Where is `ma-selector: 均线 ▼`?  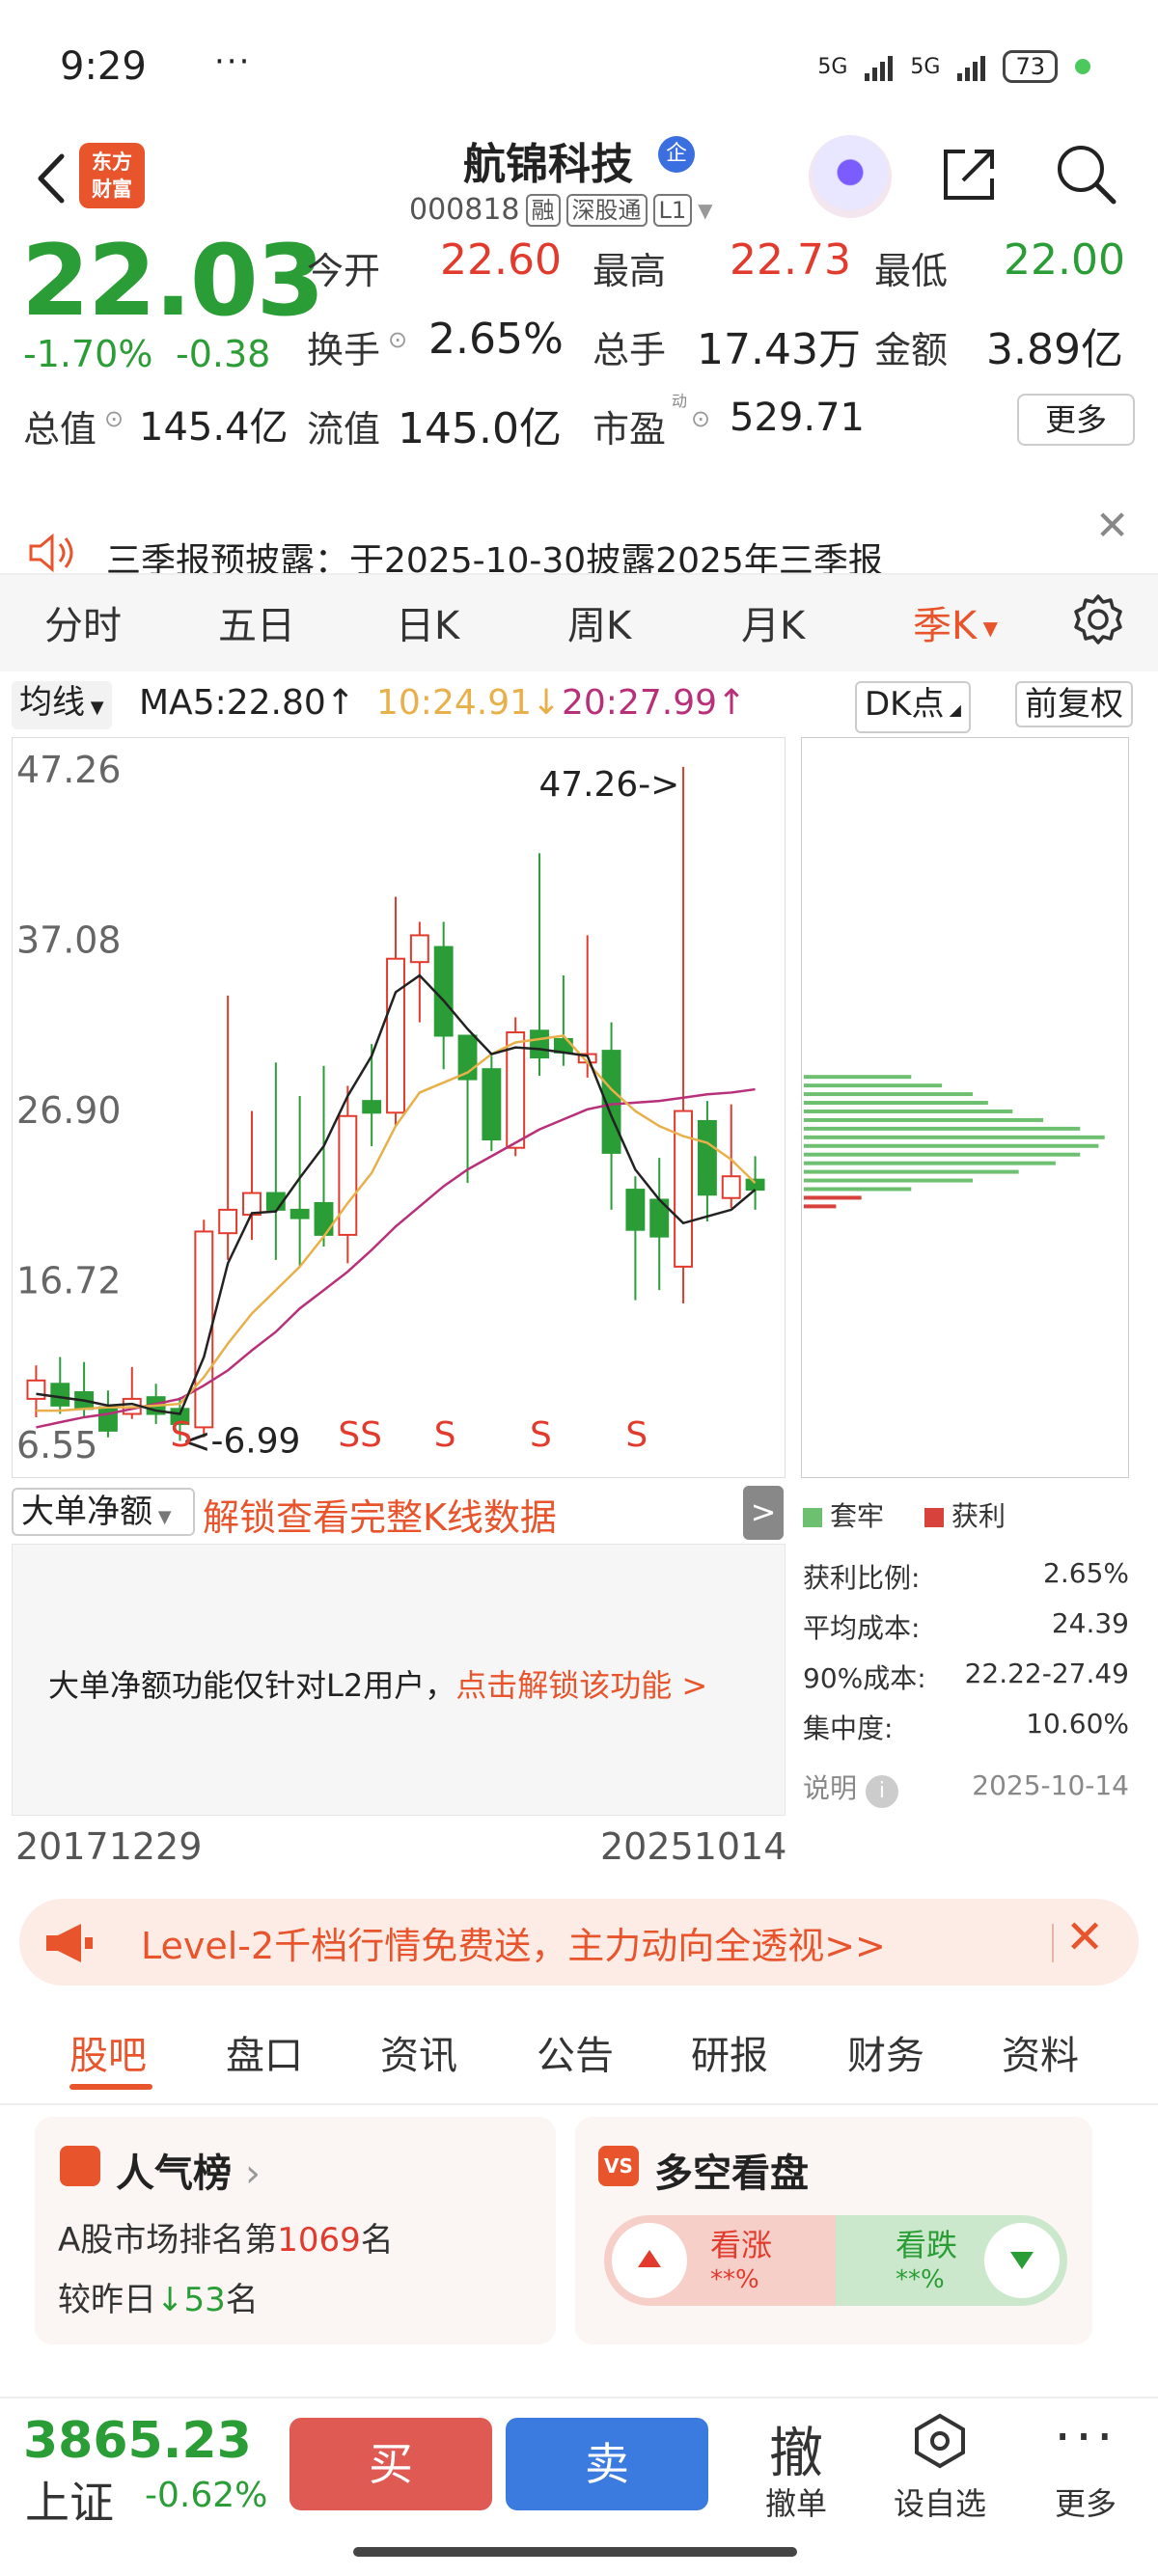
ma-selector: 均线 ▼ is located at coordinates (62, 705).